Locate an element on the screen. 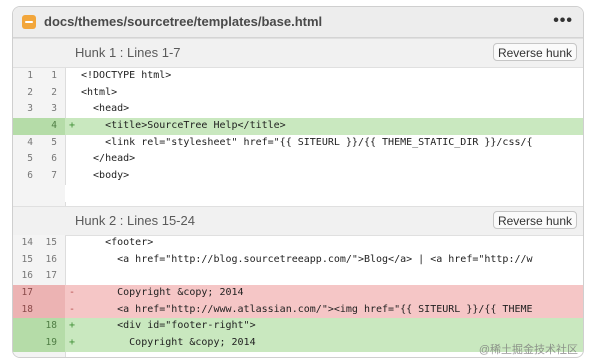 The width and height of the screenshot is (590, 362). old-line-number: 17 is located at coordinates (27, 293).